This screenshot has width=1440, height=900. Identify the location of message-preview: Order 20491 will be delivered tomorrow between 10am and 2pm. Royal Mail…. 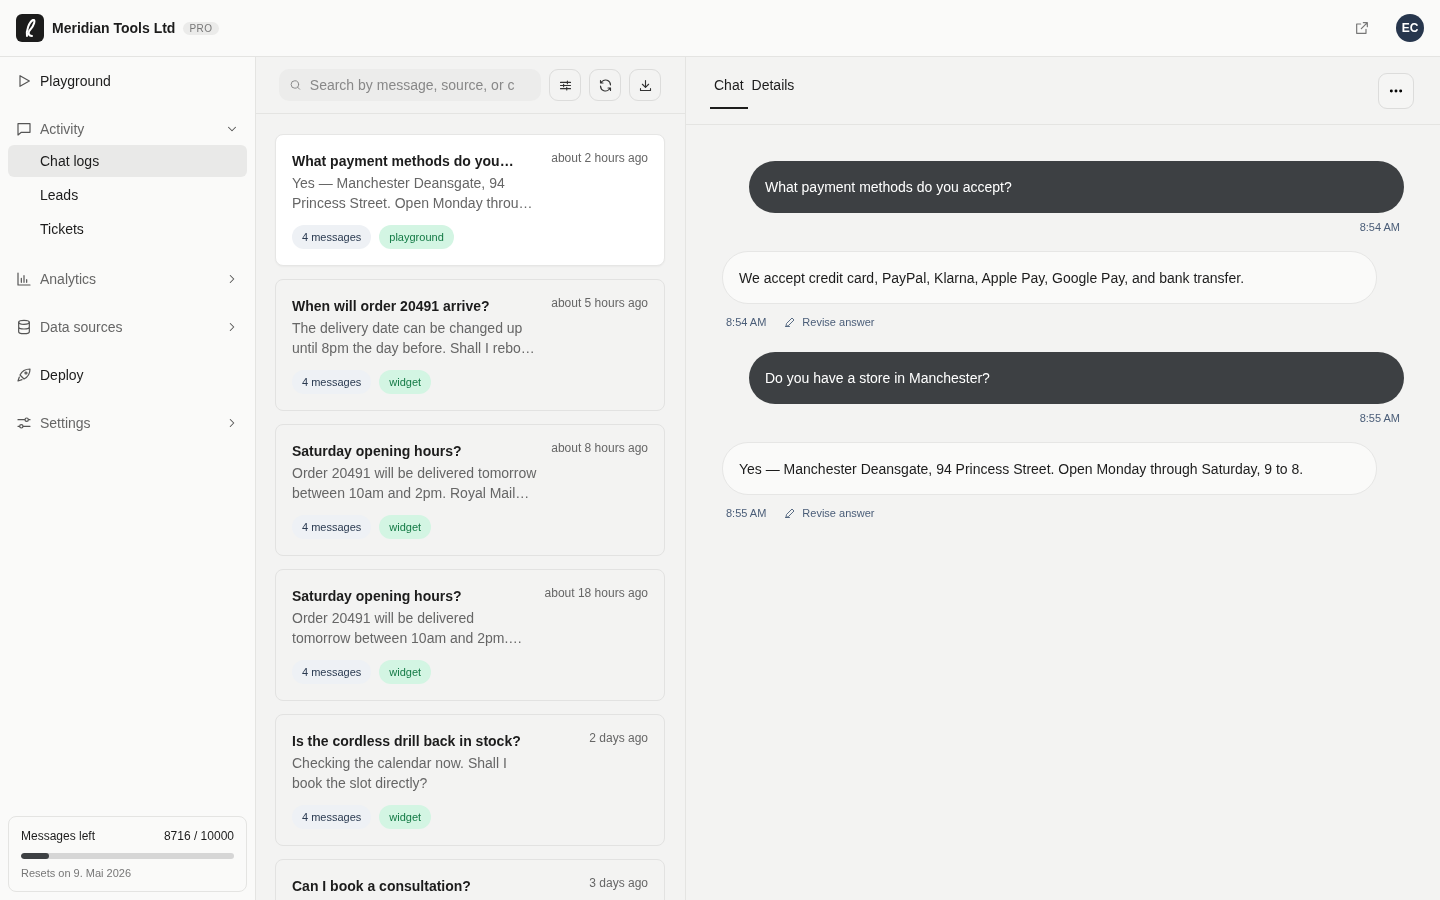
(414, 483).